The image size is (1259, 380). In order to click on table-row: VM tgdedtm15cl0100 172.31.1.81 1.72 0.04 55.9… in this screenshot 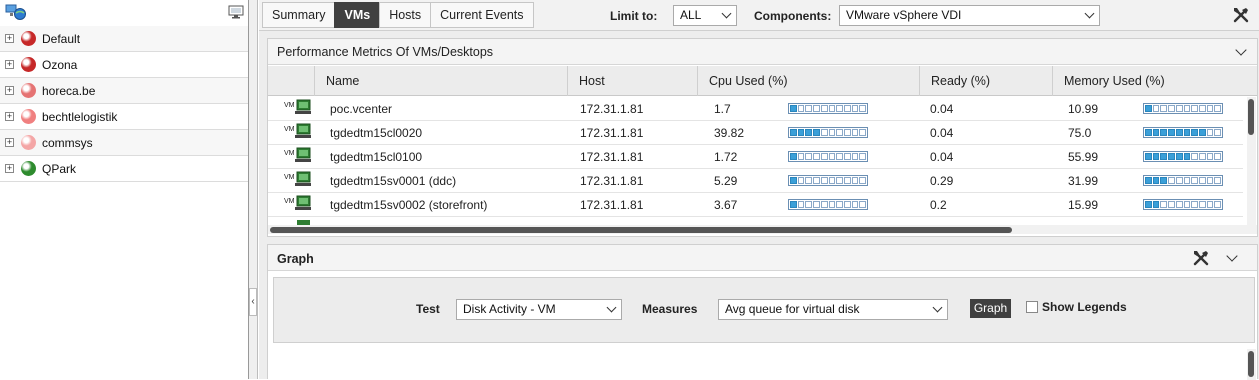, I will do `click(755, 157)`.